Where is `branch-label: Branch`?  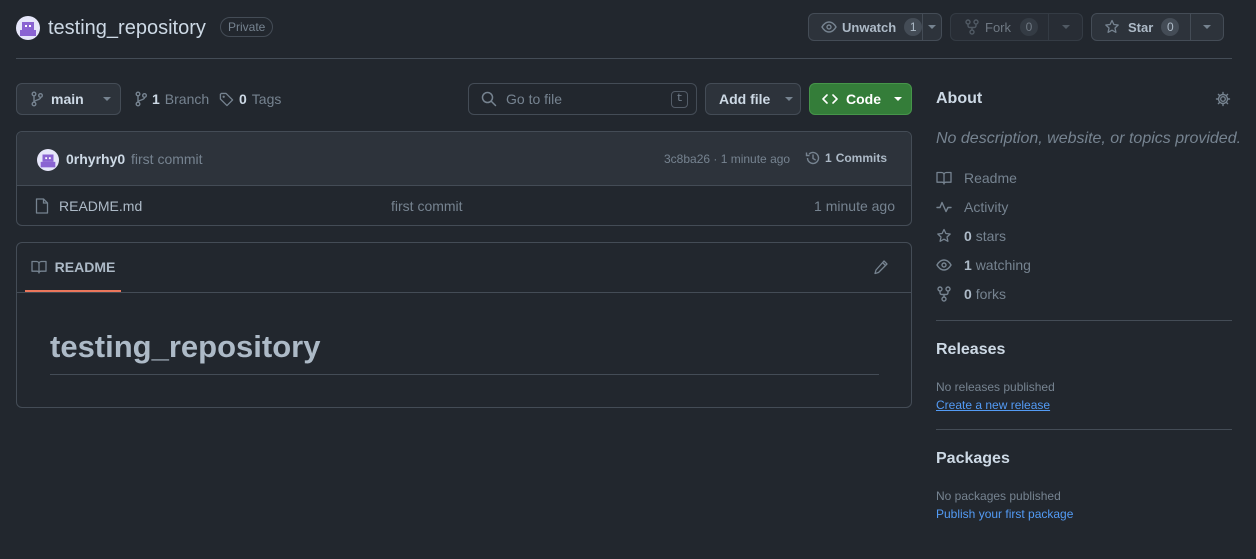
branch-label: Branch is located at coordinates (187, 99).